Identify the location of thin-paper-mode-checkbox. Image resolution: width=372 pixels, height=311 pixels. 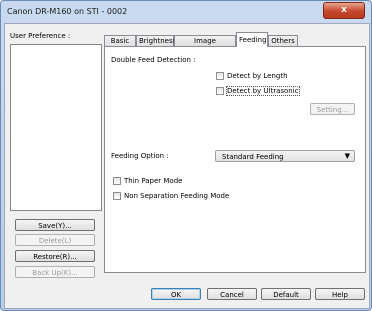
(117, 181).